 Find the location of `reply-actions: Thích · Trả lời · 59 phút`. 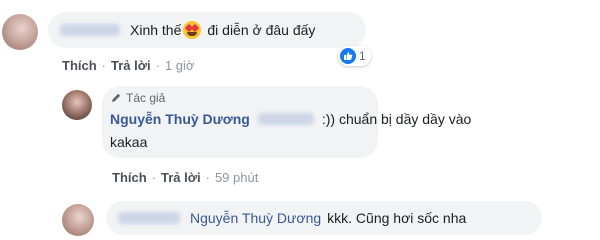

reply-actions: Thích · Trả lời · 59 phút is located at coordinates (185, 177).